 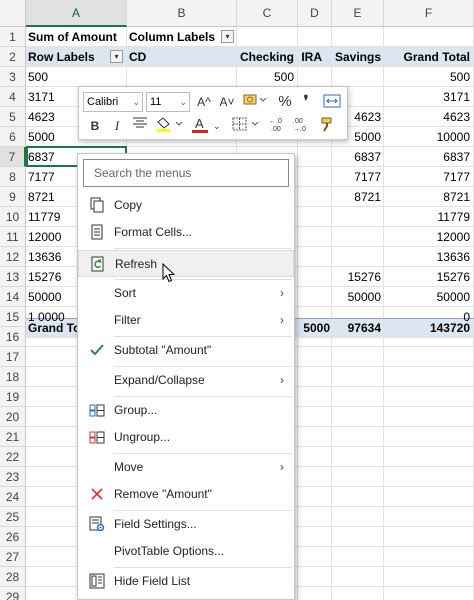 What do you see at coordinates (168, 102) in the screenshot?
I see `font-size-dropdown: 11 ⌄` at bounding box center [168, 102].